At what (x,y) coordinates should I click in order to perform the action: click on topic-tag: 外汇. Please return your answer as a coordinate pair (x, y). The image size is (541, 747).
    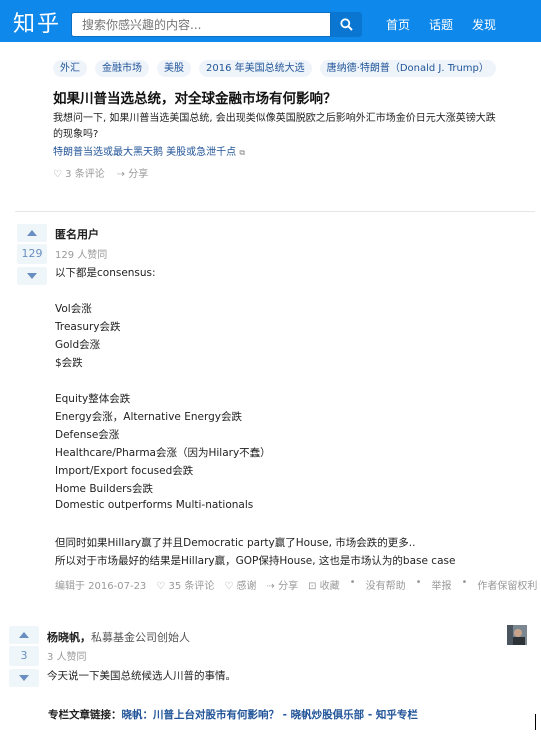
    Looking at the image, I should click on (70, 68).